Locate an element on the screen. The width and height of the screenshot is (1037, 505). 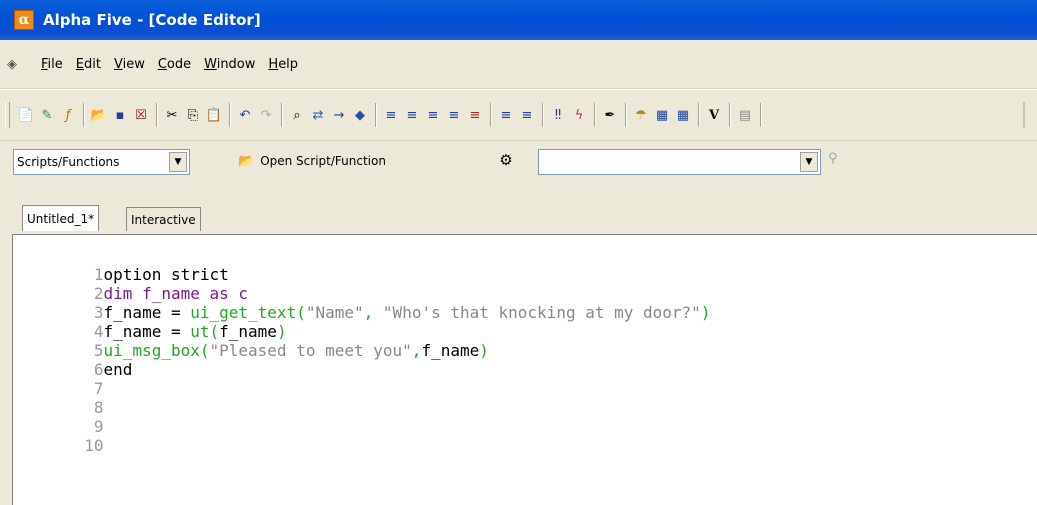
calendar-icon: ▤ is located at coordinates (745, 115).